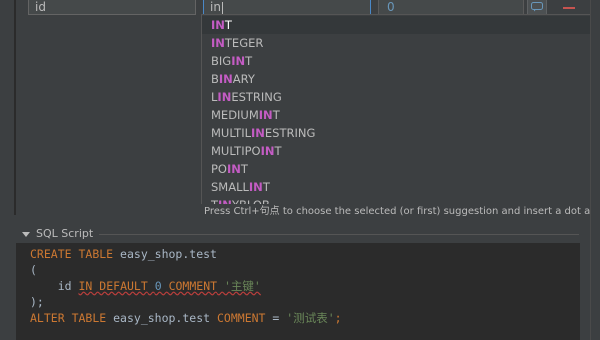  Describe the element at coordinates (51, 254) in the screenshot. I see `keyword-create: CREATE` at that location.